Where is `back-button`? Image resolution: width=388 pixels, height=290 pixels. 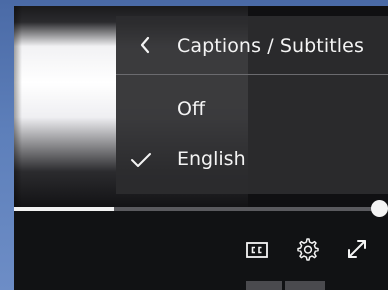 back-button is located at coordinates (145, 45).